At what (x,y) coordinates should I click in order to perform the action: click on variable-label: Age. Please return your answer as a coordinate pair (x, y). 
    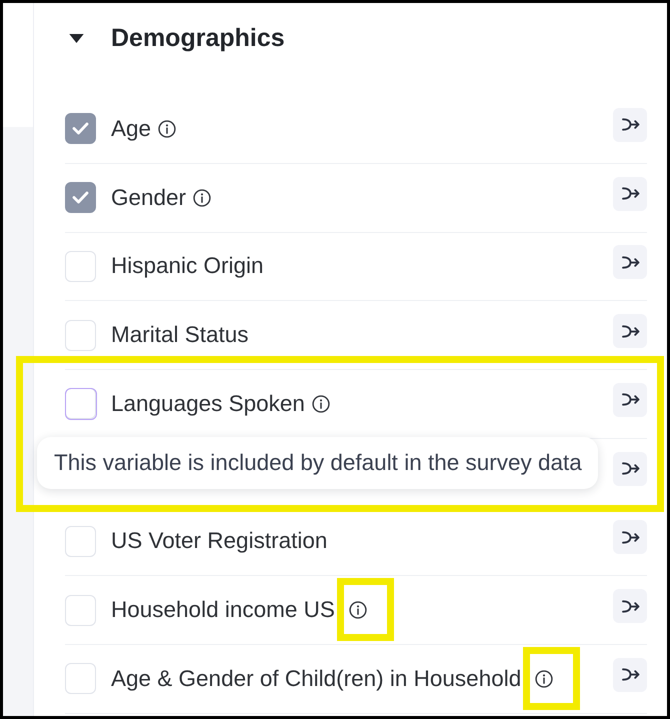
    Looking at the image, I should click on (131, 129).